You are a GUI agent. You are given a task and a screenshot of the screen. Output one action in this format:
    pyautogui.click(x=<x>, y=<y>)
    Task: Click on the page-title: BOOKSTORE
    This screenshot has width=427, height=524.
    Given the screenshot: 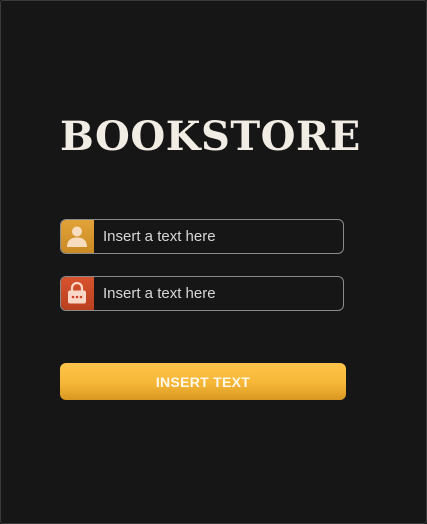 What is the action you would take?
    pyautogui.click(x=210, y=136)
    